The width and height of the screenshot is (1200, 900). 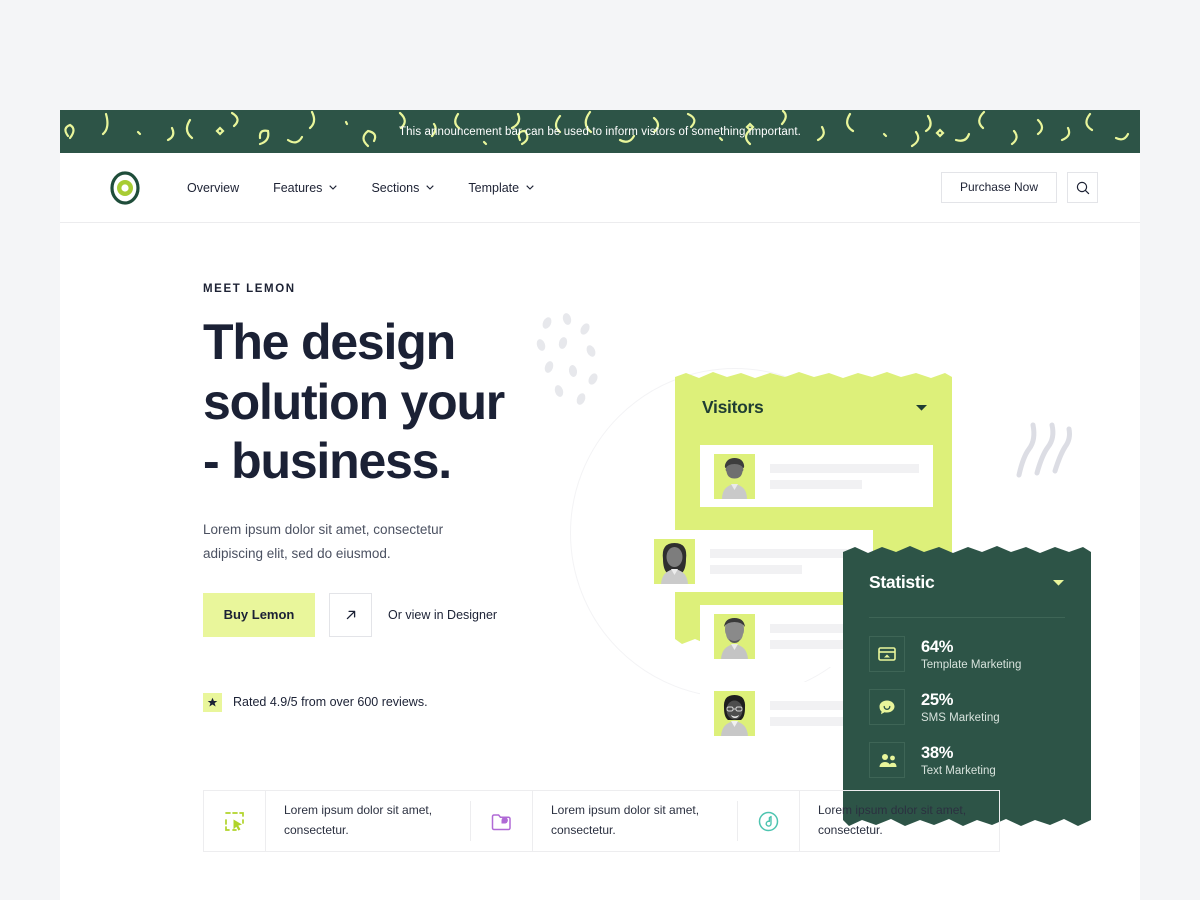 I want to click on star-badge, so click(x=212, y=702).